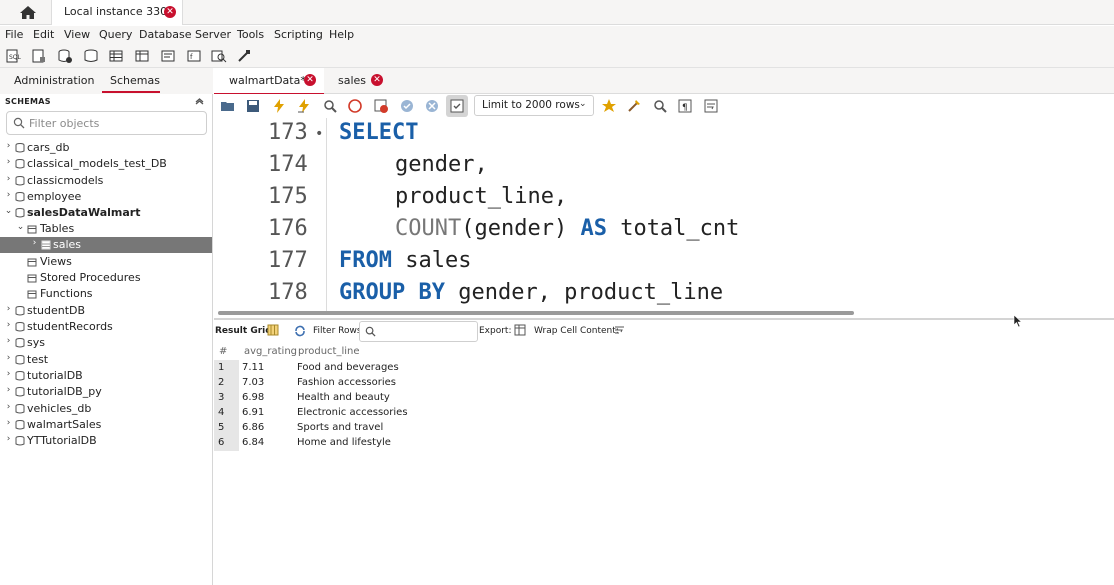 The height and width of the screenshot is (585, 1114). Describe the element at coordinates (117, 12) in the screenshot. I see `connection-tab: Local instance 3306 ✕` at that location.